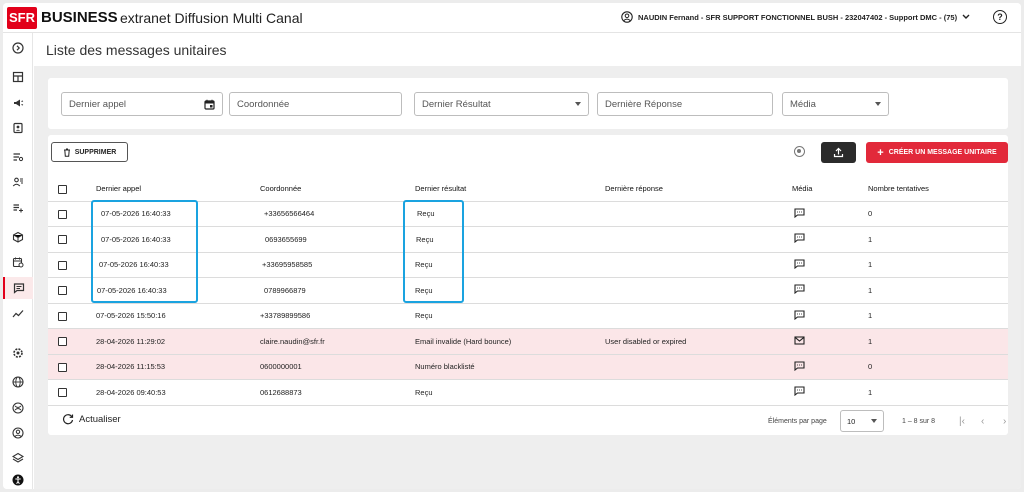 The height and width of the screenshot is (492, 1024). I want to click on cell-last-call: 28-04-2026 11:29:02, so click(178, 341).